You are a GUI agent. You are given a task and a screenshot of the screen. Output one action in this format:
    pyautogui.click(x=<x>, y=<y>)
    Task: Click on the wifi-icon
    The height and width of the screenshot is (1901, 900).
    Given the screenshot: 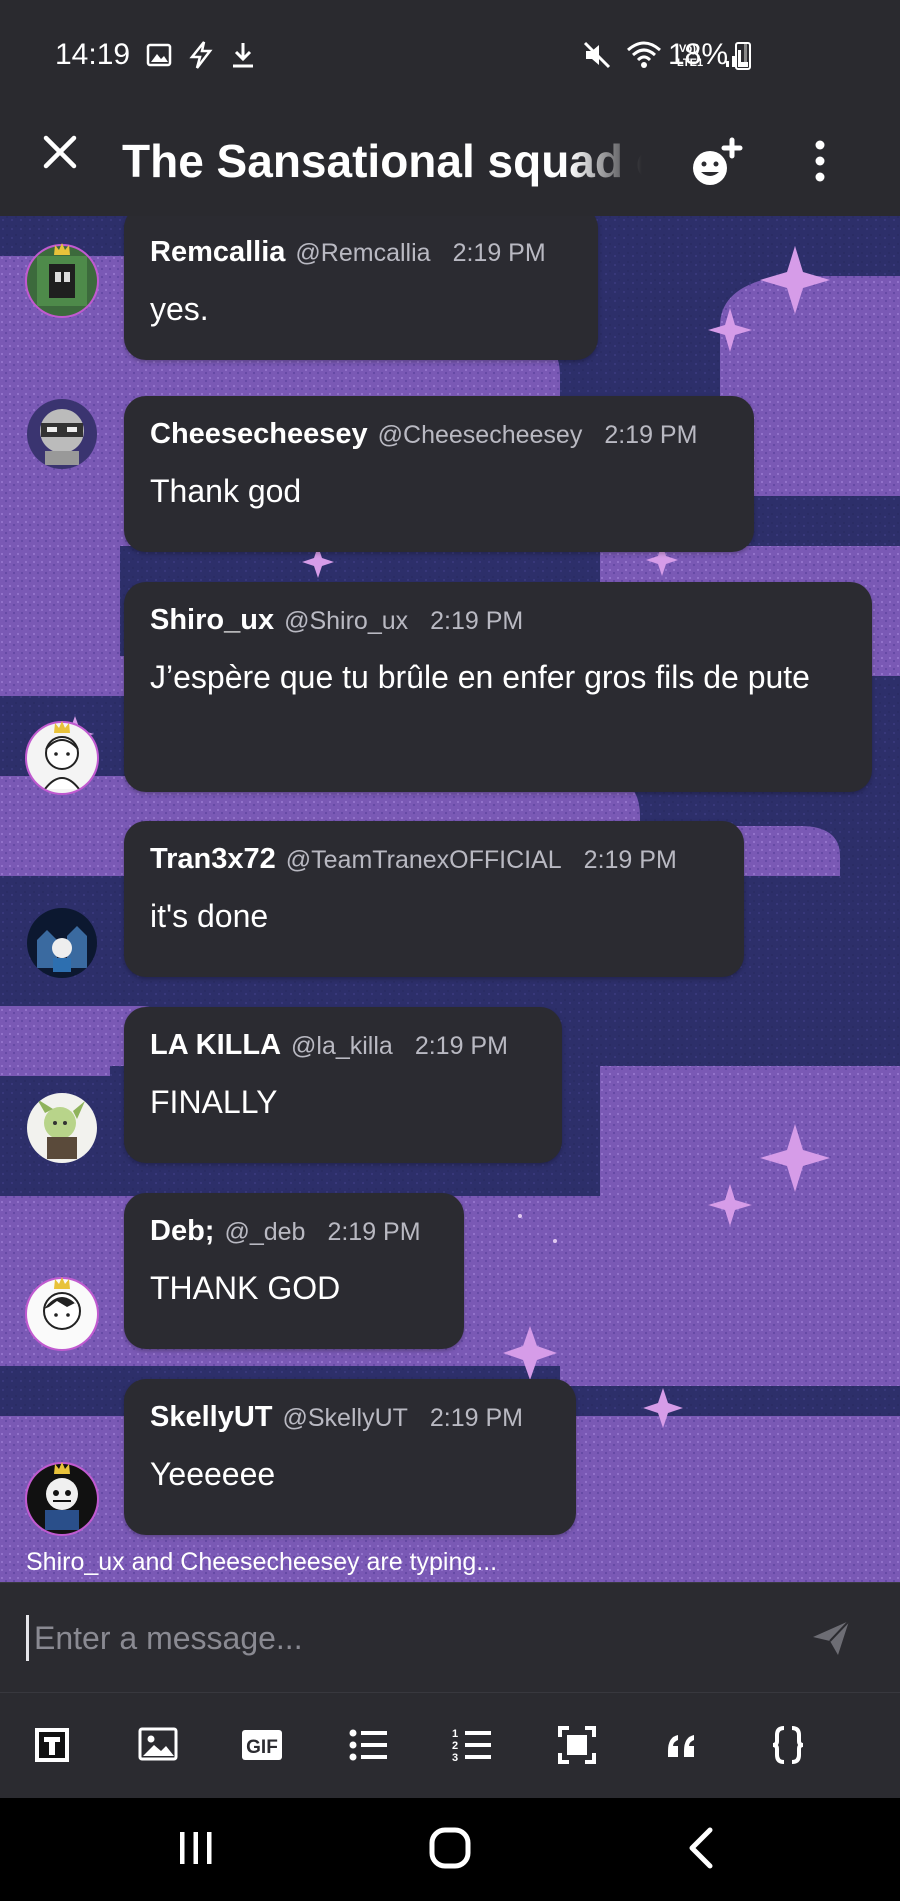 What is the action you would take?
    pyautogui.click(x=644, y=54)
    